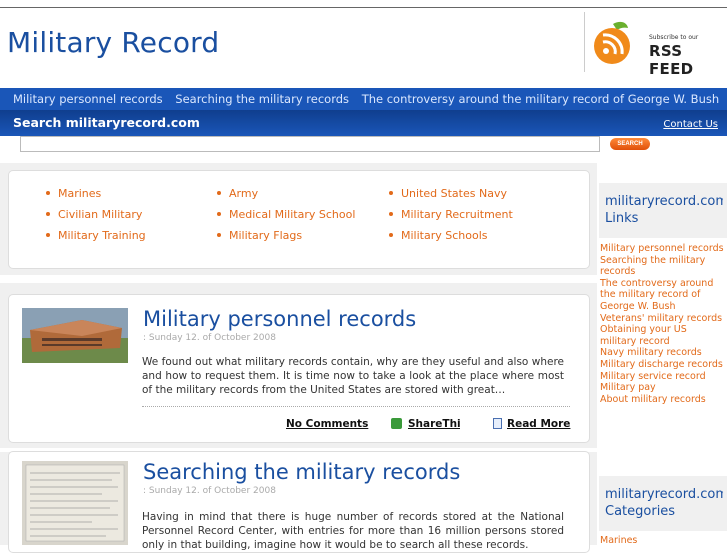 This screenshot has width=727, height=553. Describe the element at coordinates (396, 423) in the screenshot. I see `share-icon` at that location.